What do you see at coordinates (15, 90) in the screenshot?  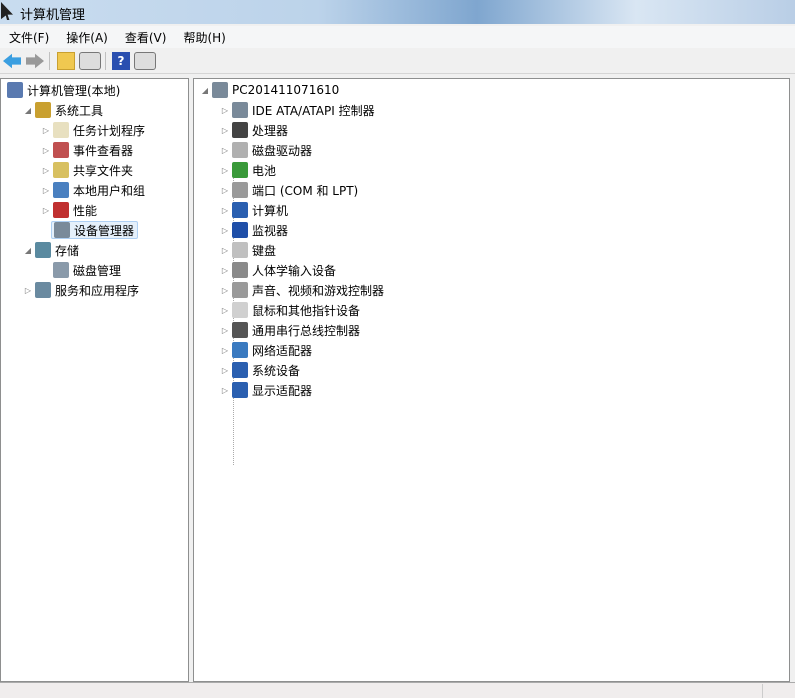 I see `computer-management-icon` at bounding box center [15, 90].